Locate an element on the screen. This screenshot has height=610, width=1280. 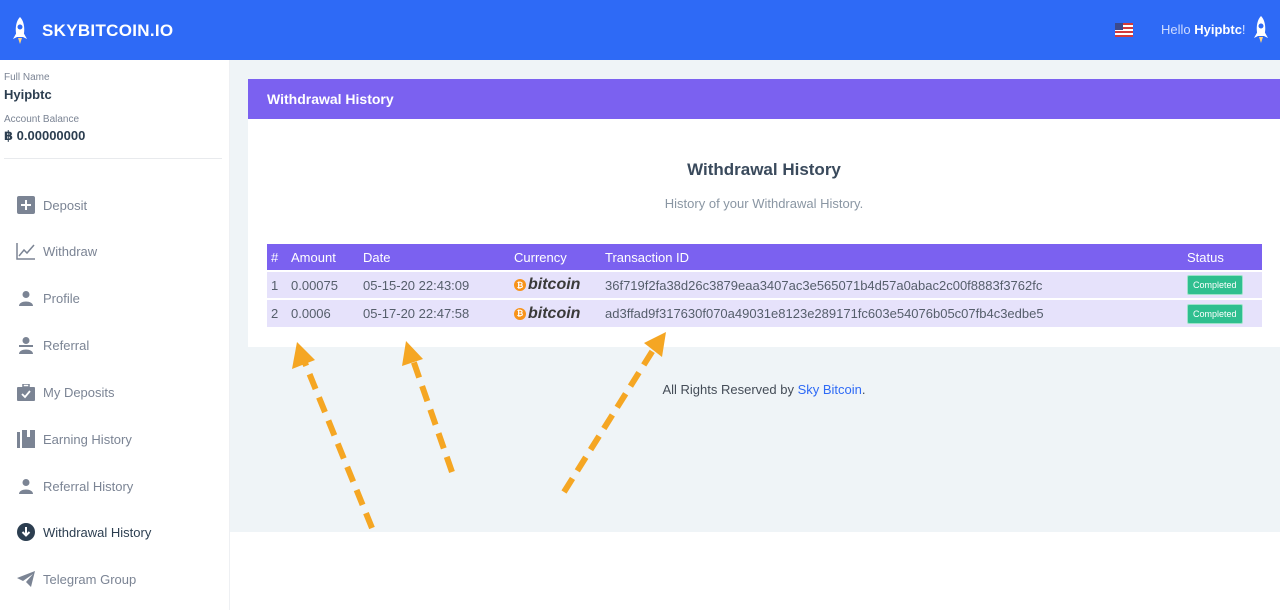
telegram-icon is located at coordinates (26, 579).